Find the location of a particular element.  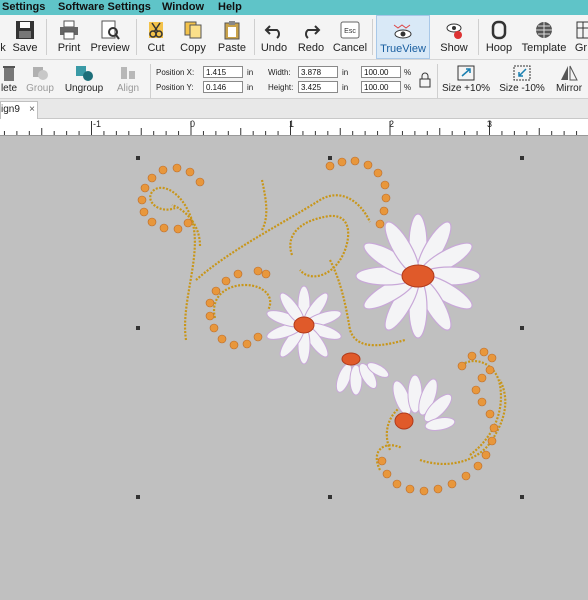

paste-label: Paste is located at coordinates (232, 48).